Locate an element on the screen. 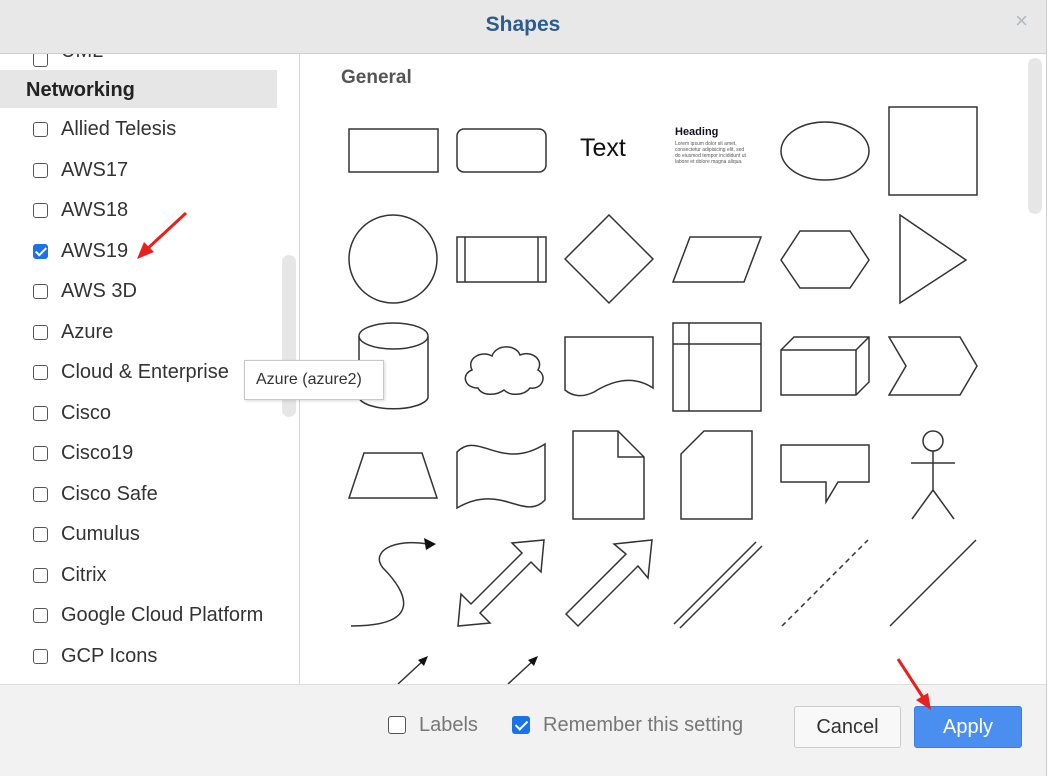 Image resolution: width=1056 pixels, height=777 pixels. labels-option-label: Labels is located at coordinates (448, 725).